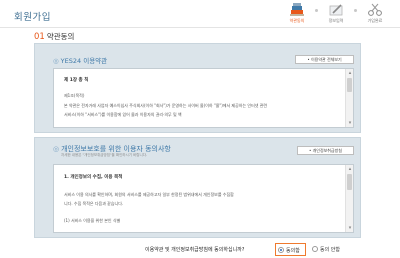 Image resolution: width=400 pixels, height=258 pixels. I want to click on step-label: 정보입력, so click(336, 20).